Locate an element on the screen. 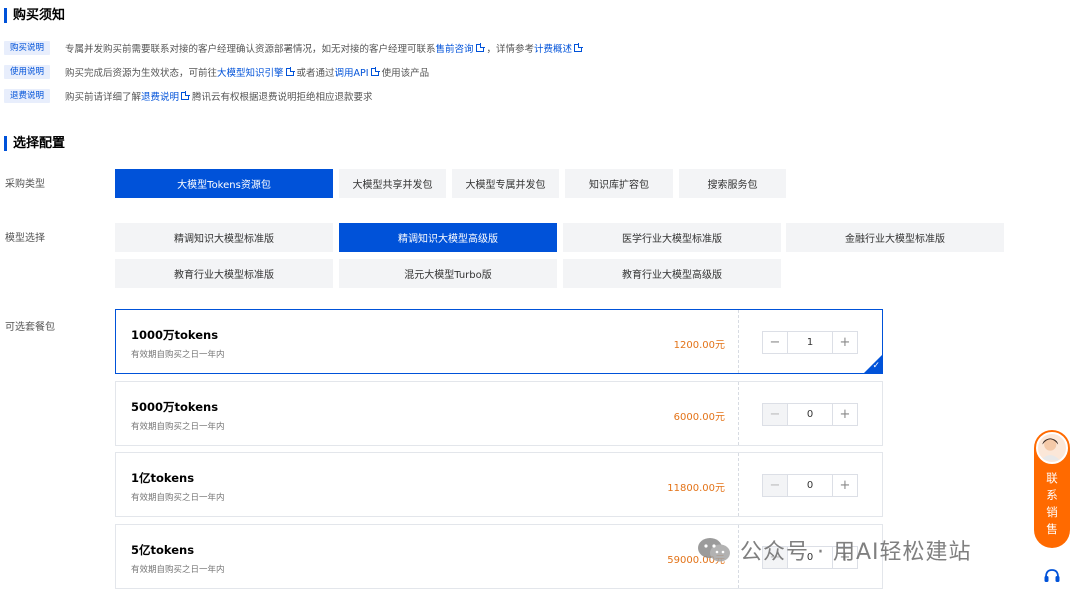  notice-text: 使用该产品 is located at coordinates (405, 73).